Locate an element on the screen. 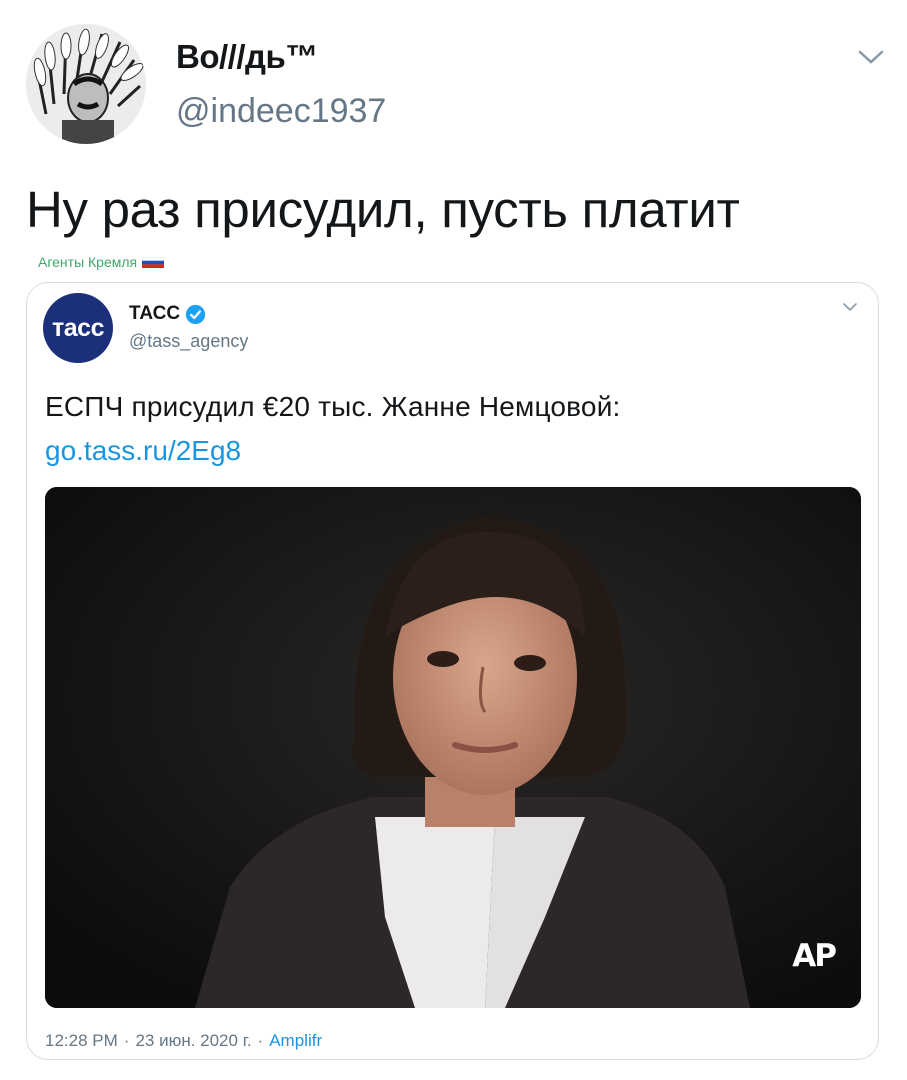 The image size is (907, 1080). quoted-tweet-link: go.tass.ru/2Eg8 is located at coordinates (143, 451).